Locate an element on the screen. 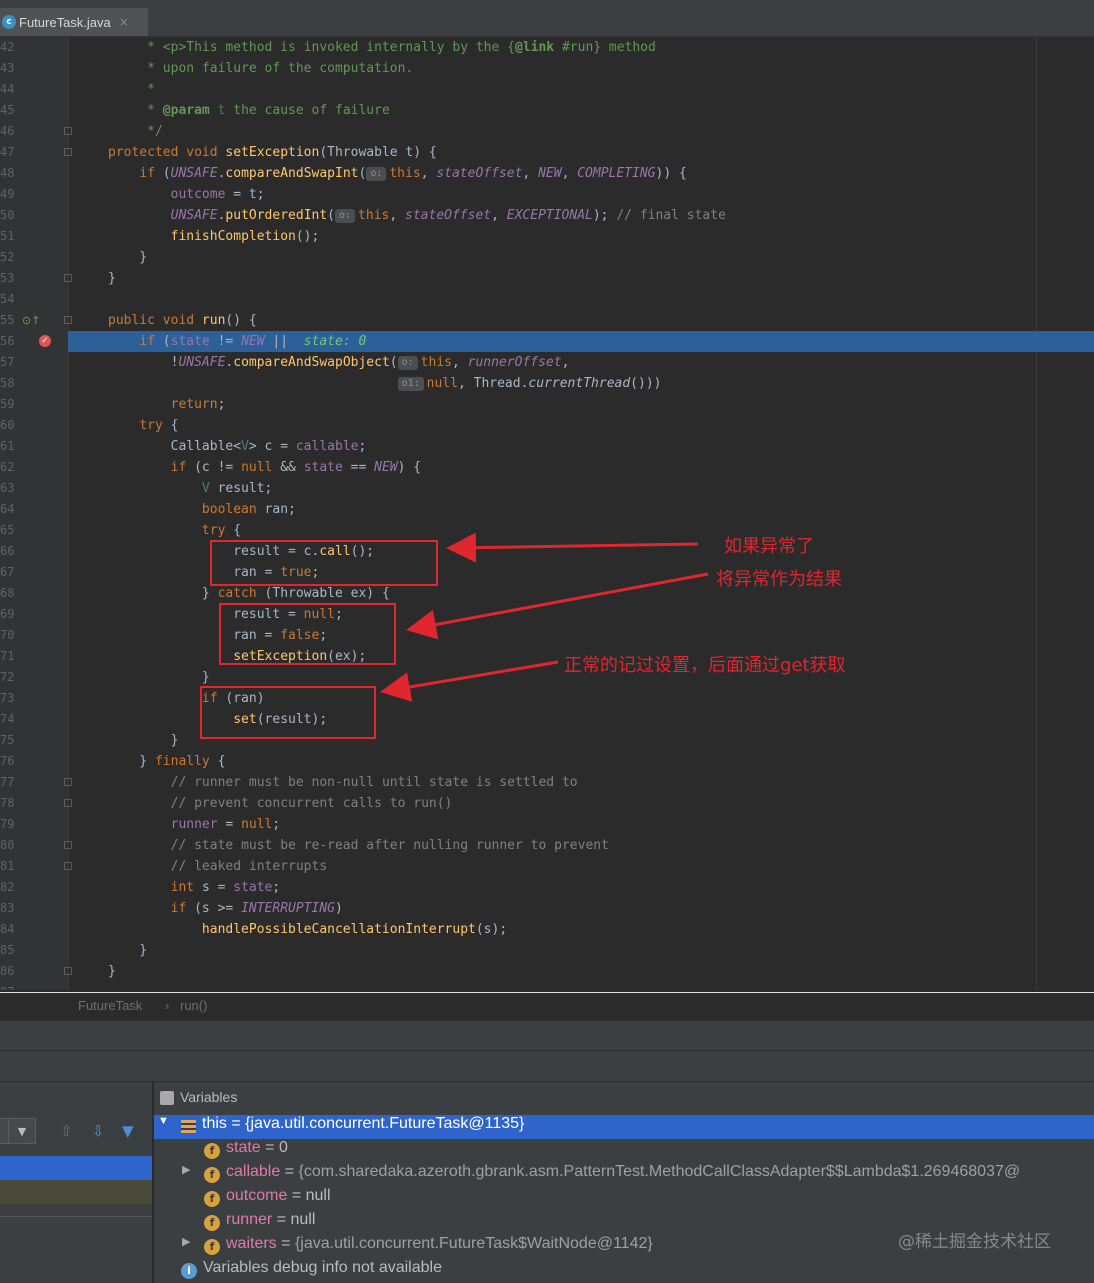 The width and height of the screenshot is (1094, 1283). annotation-arrows is located at coordinates (544, 617).